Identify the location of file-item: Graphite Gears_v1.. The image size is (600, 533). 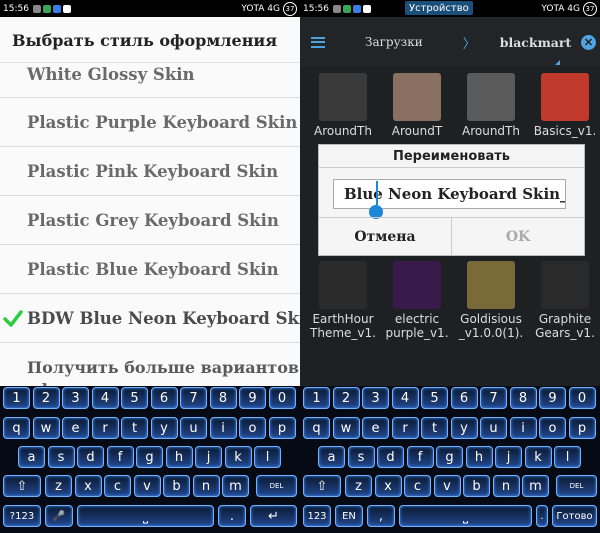
(565, 309).